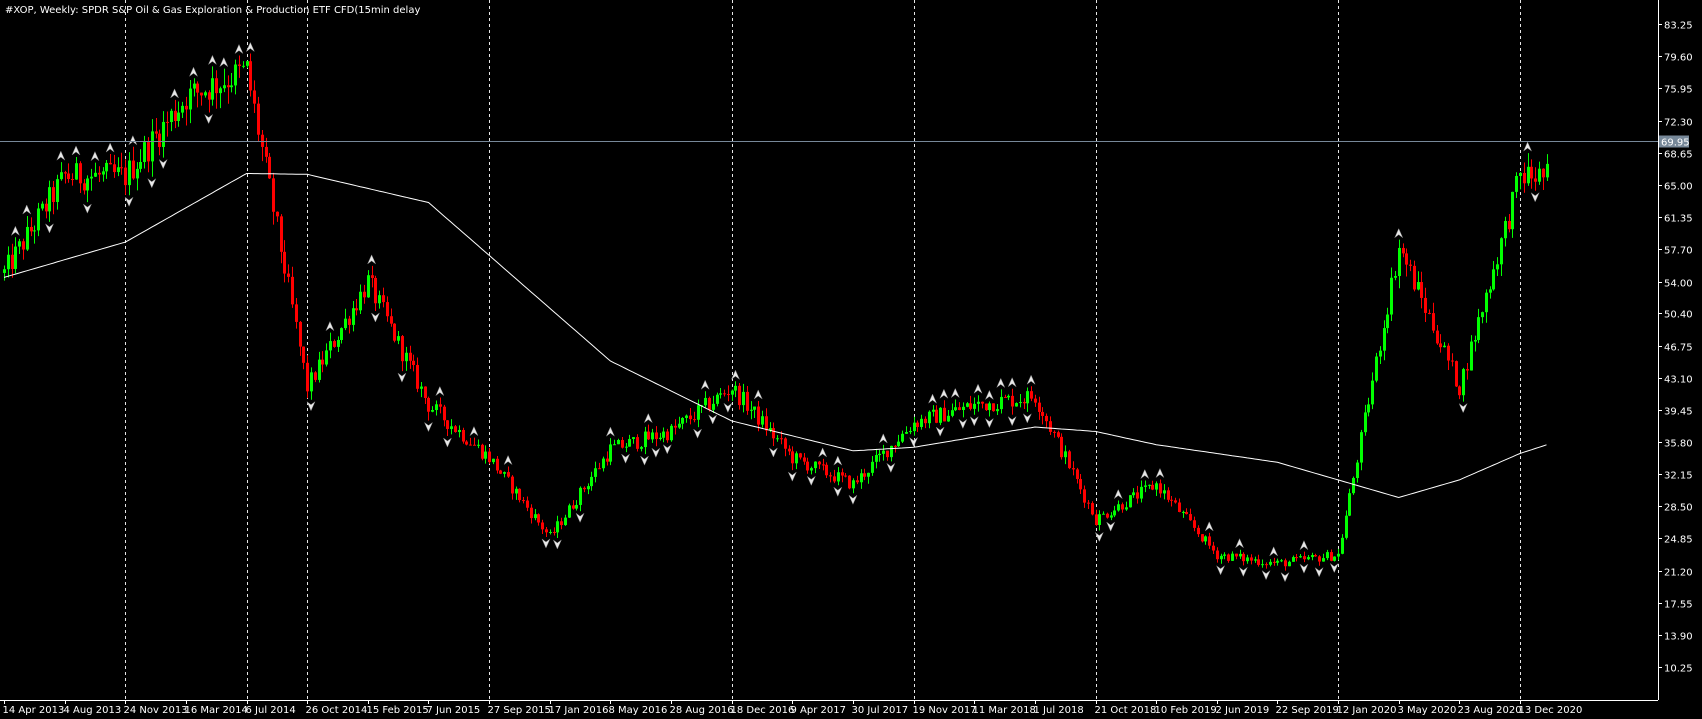 The height and width of the screenshot is (719, 1702). Describe the element at coordinates (1678, 90) in the screenshot. I see `y-tick-label: 75.95` at that location.